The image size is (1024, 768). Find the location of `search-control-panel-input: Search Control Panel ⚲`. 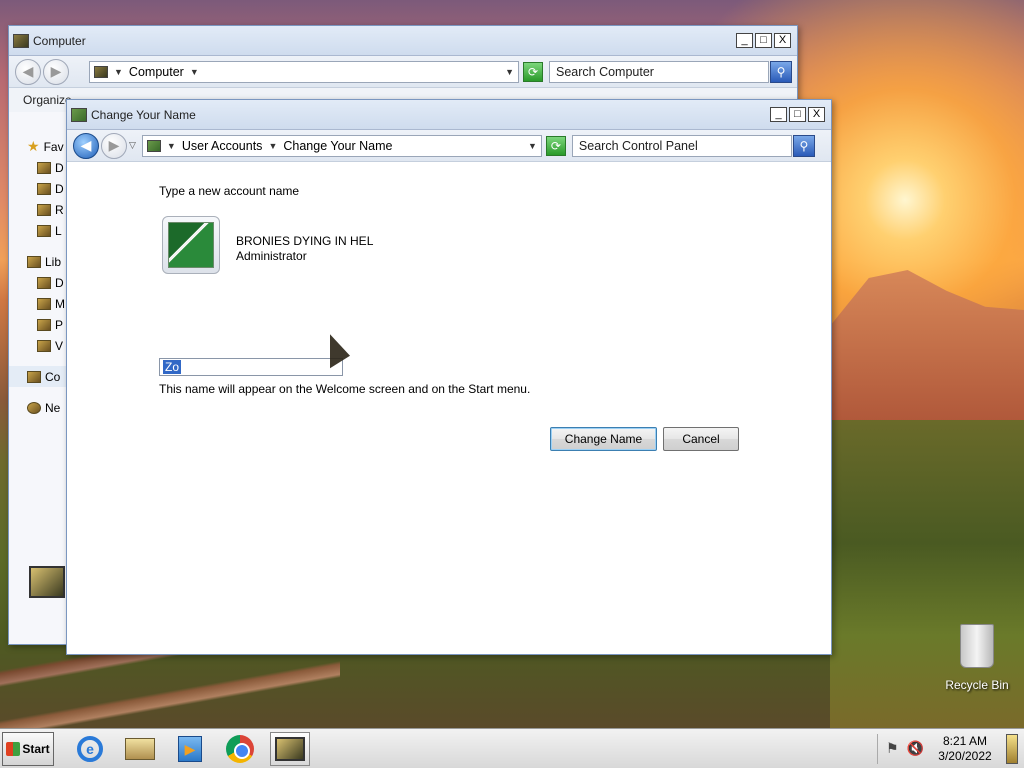

search-control-panel-input: Search Control Panel ⚲ is located at coordinates (693, 145).